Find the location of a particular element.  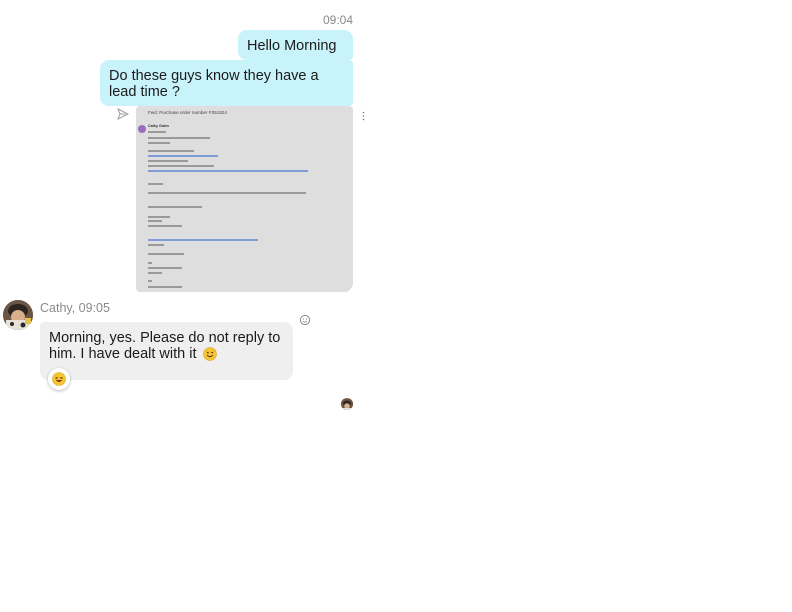

send-icon is located at coordinates (123, 114).